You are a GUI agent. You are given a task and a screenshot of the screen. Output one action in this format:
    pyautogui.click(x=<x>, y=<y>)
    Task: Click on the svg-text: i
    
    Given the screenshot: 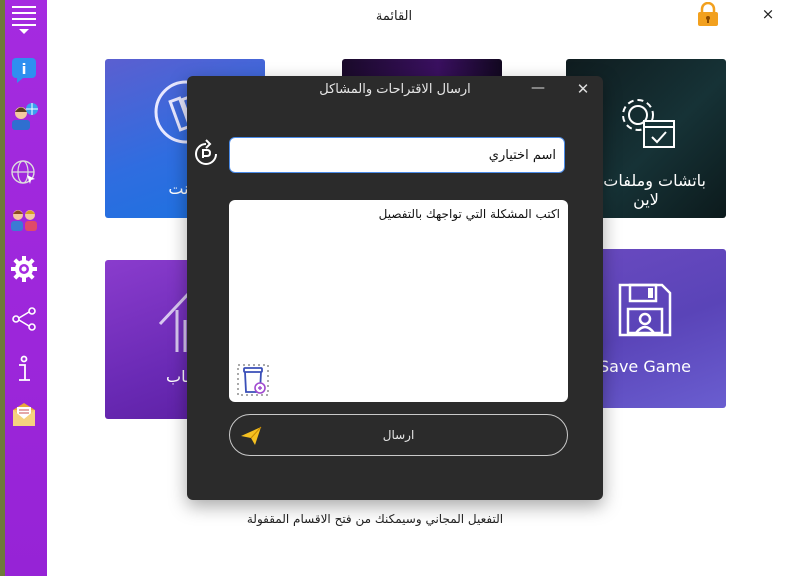 What is the action you would take?
    pyautogui.click(x=24, y=70)
    